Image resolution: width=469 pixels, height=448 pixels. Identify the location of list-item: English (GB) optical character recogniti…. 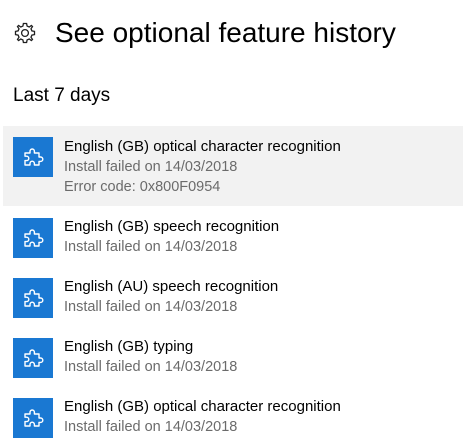
(233, 416).